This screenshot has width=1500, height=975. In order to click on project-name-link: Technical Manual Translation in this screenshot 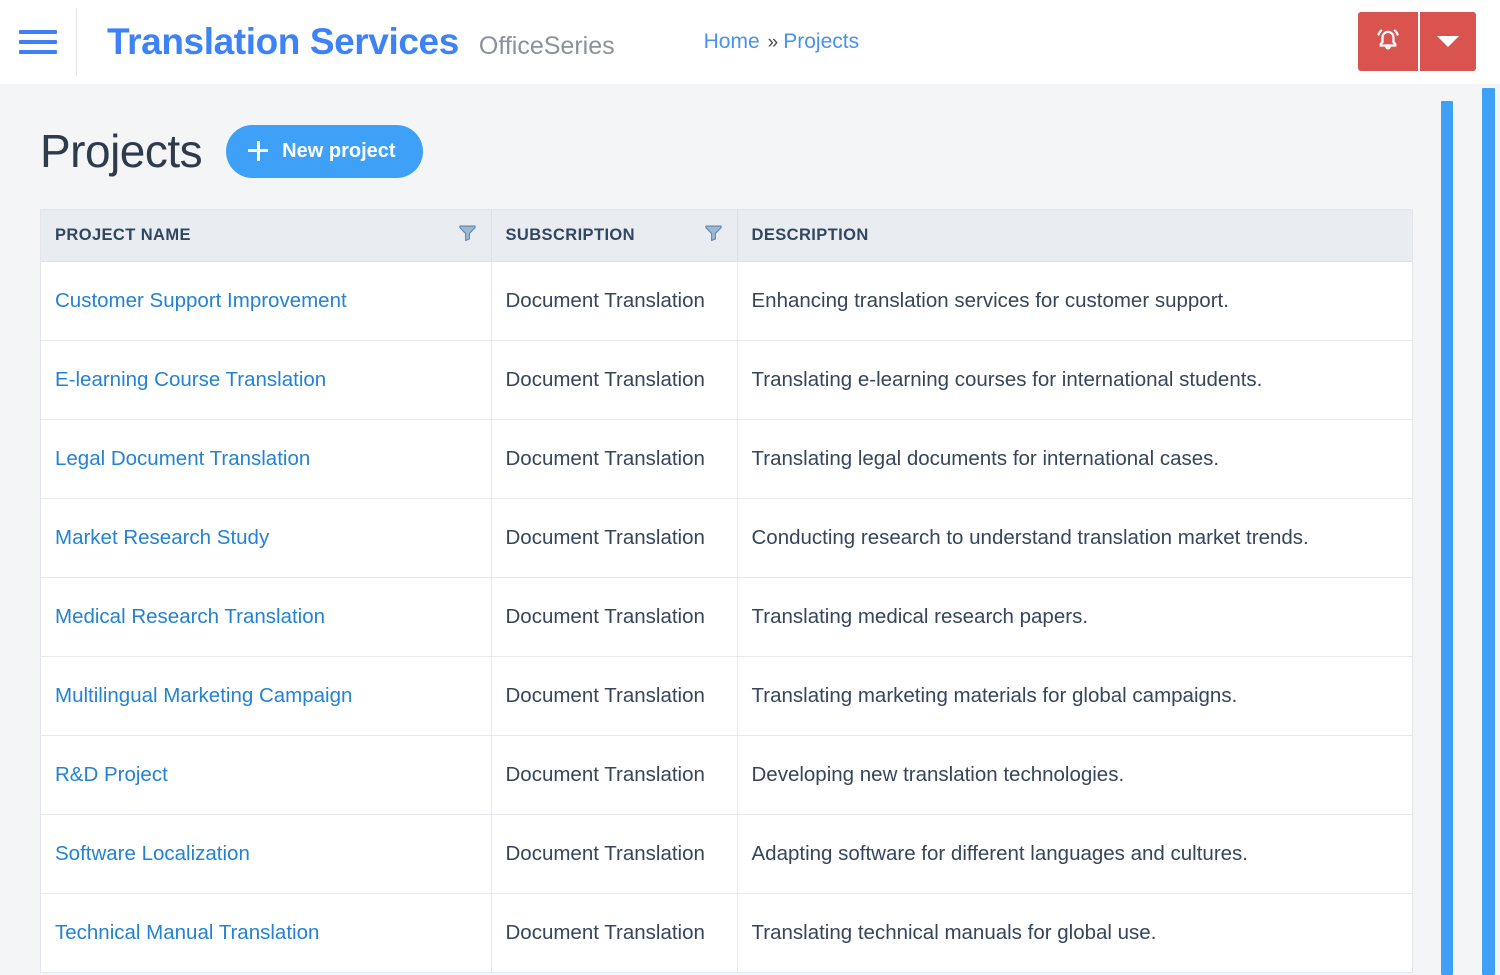, I will do `click(187, 932)`.